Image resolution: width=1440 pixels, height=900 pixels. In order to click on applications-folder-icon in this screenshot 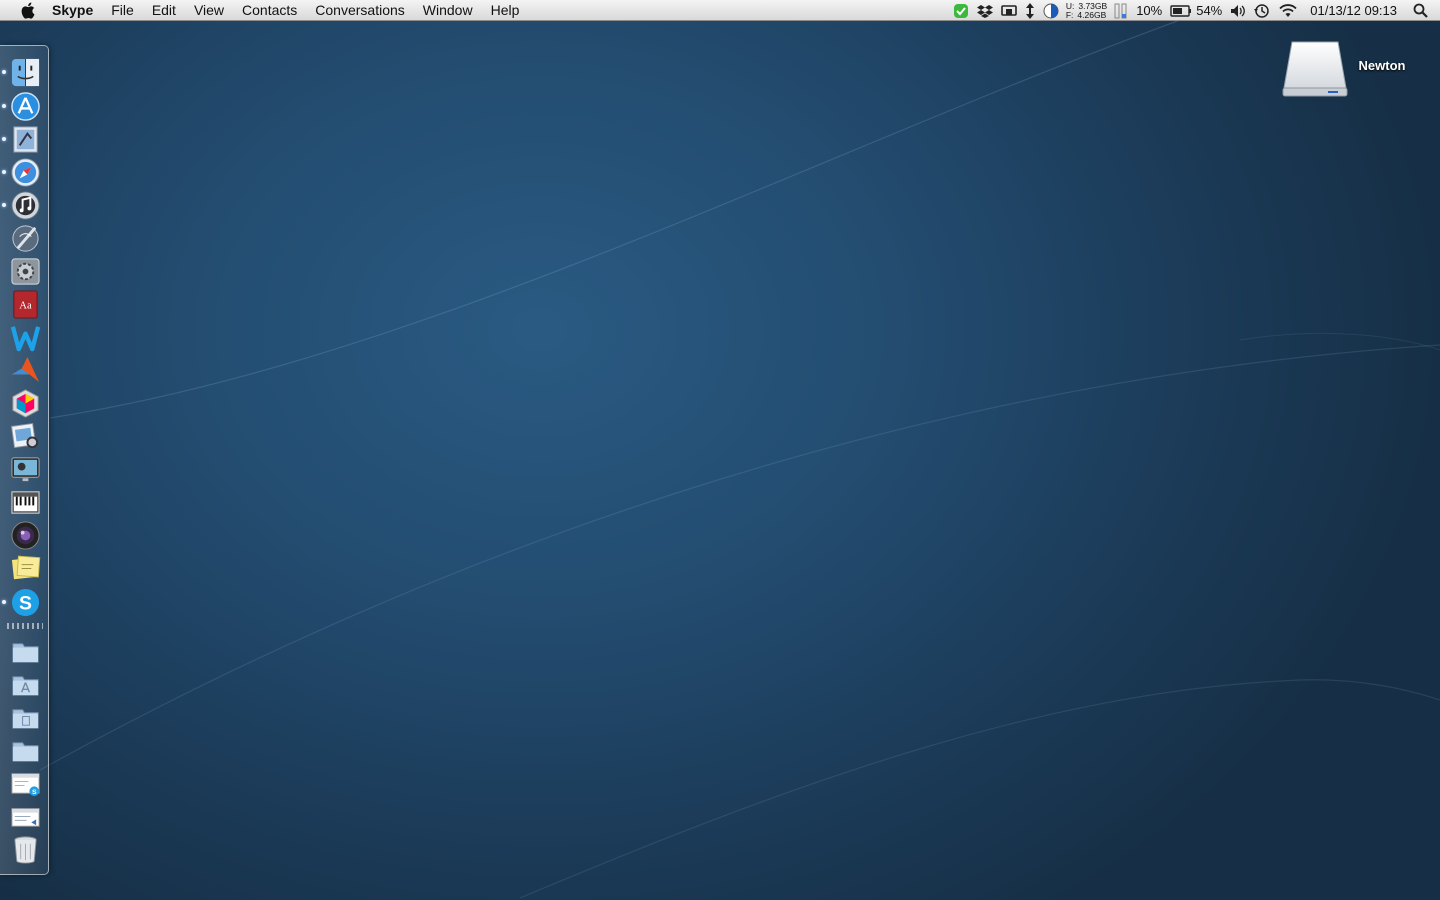, I will do `click(25, 686)`.